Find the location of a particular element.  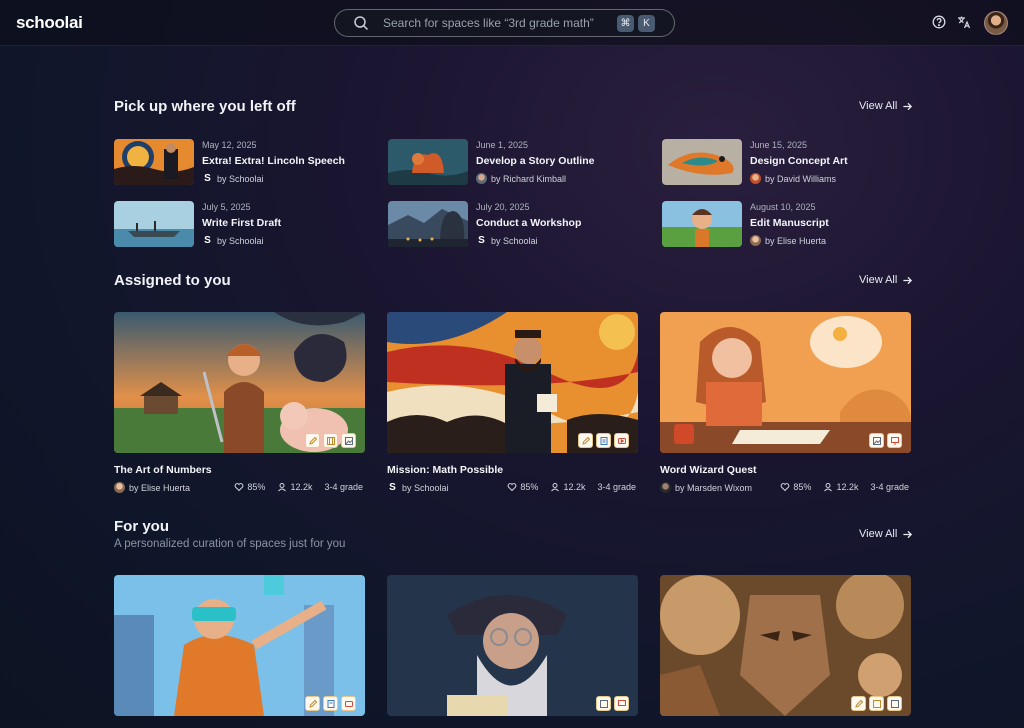

recent-title: Conduct a Workshop is located at coordinates (529, 223).